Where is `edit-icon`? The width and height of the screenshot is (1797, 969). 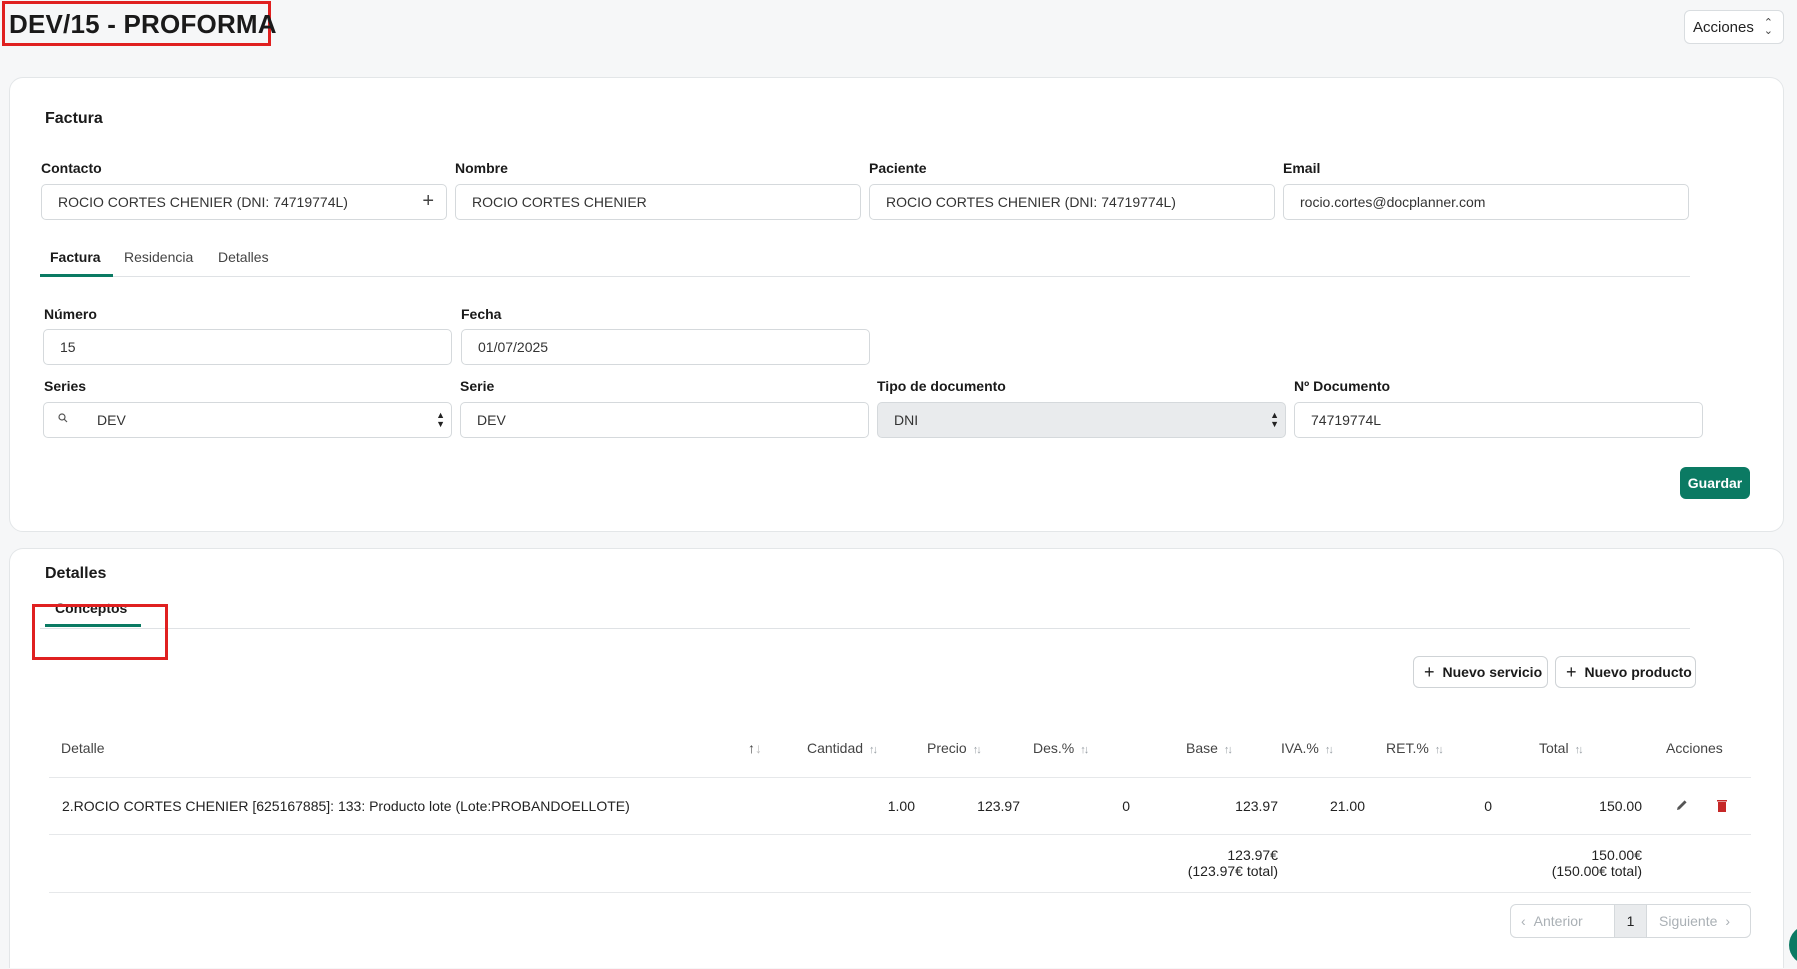 edit-icon is located at coordinates (1682, 805).